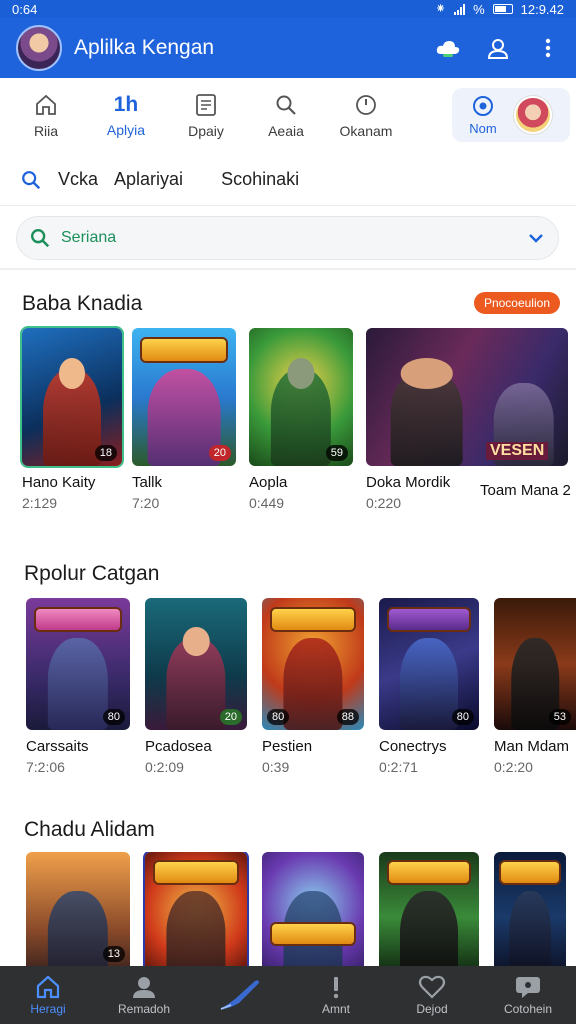 This screenshot has height=1024, width=576. I want to click on duration-badge: 88, so click(347, 717).